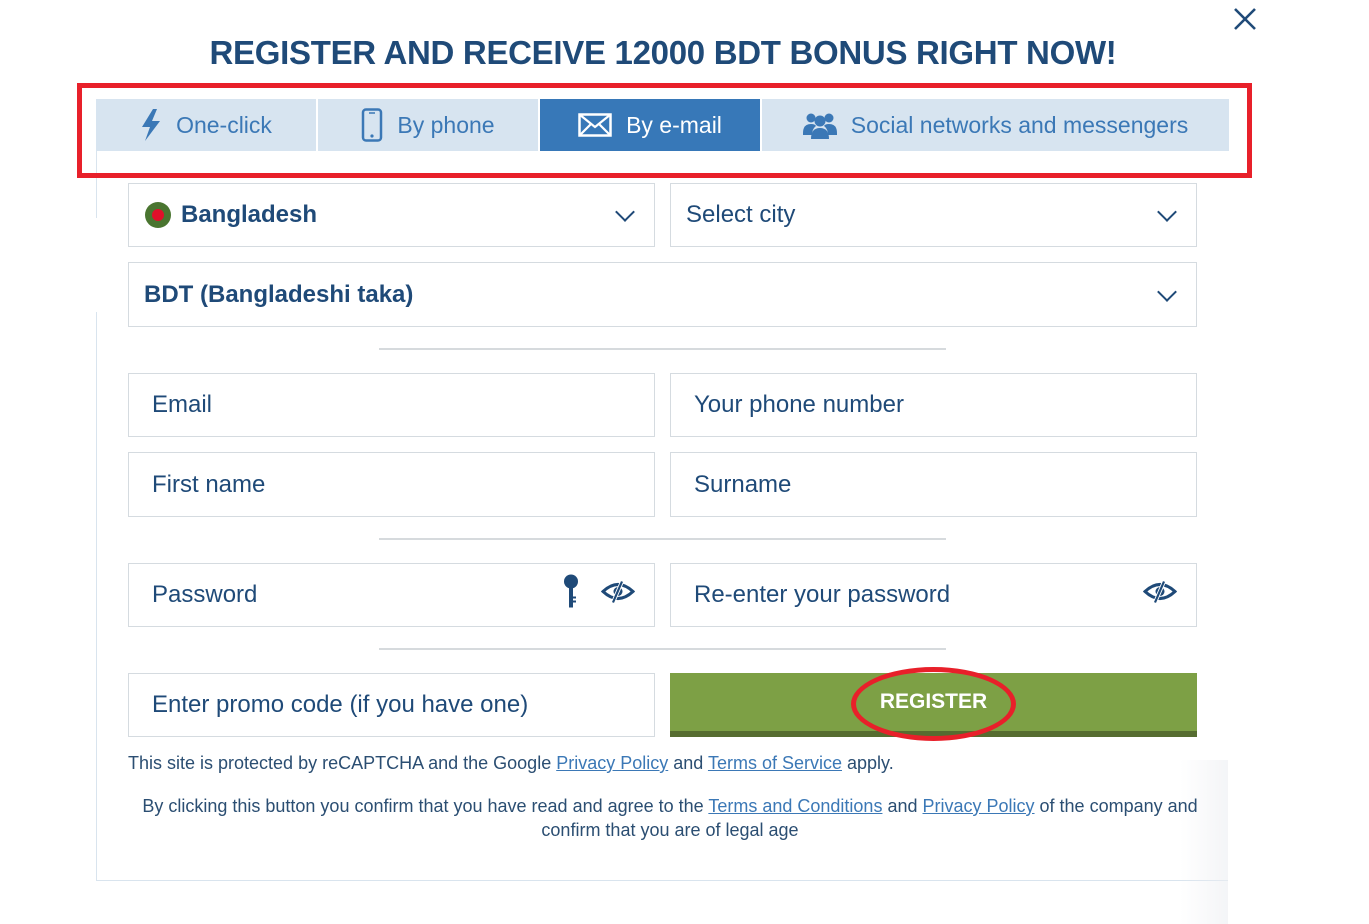 This screenshot has height=924, width=1369. Describe the element at coordinates (933, 701) in the screenshot. I see `register-label: REGISTER` at that location.